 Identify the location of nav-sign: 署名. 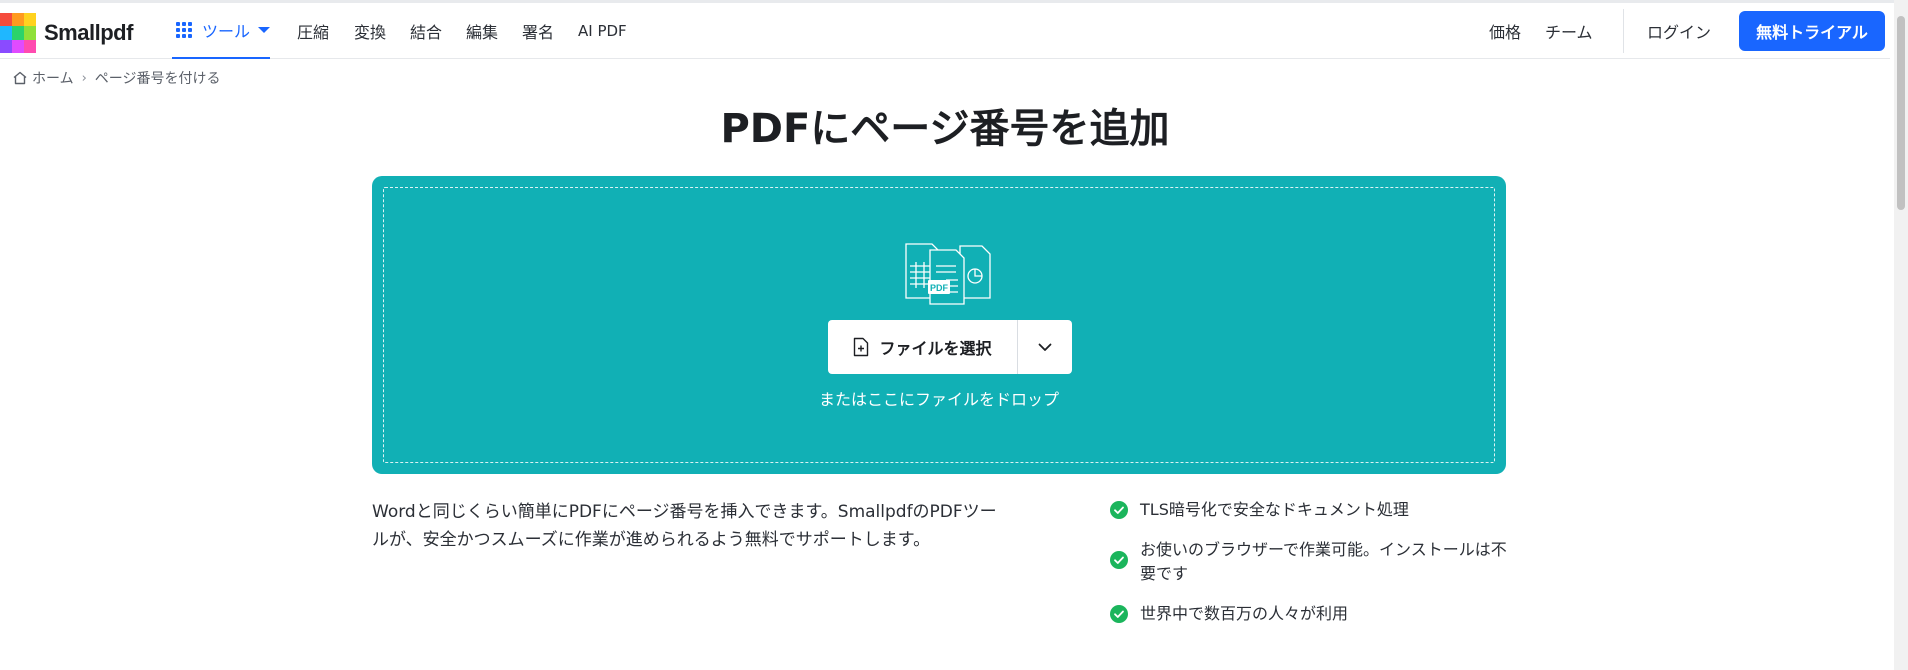
(538, 31).